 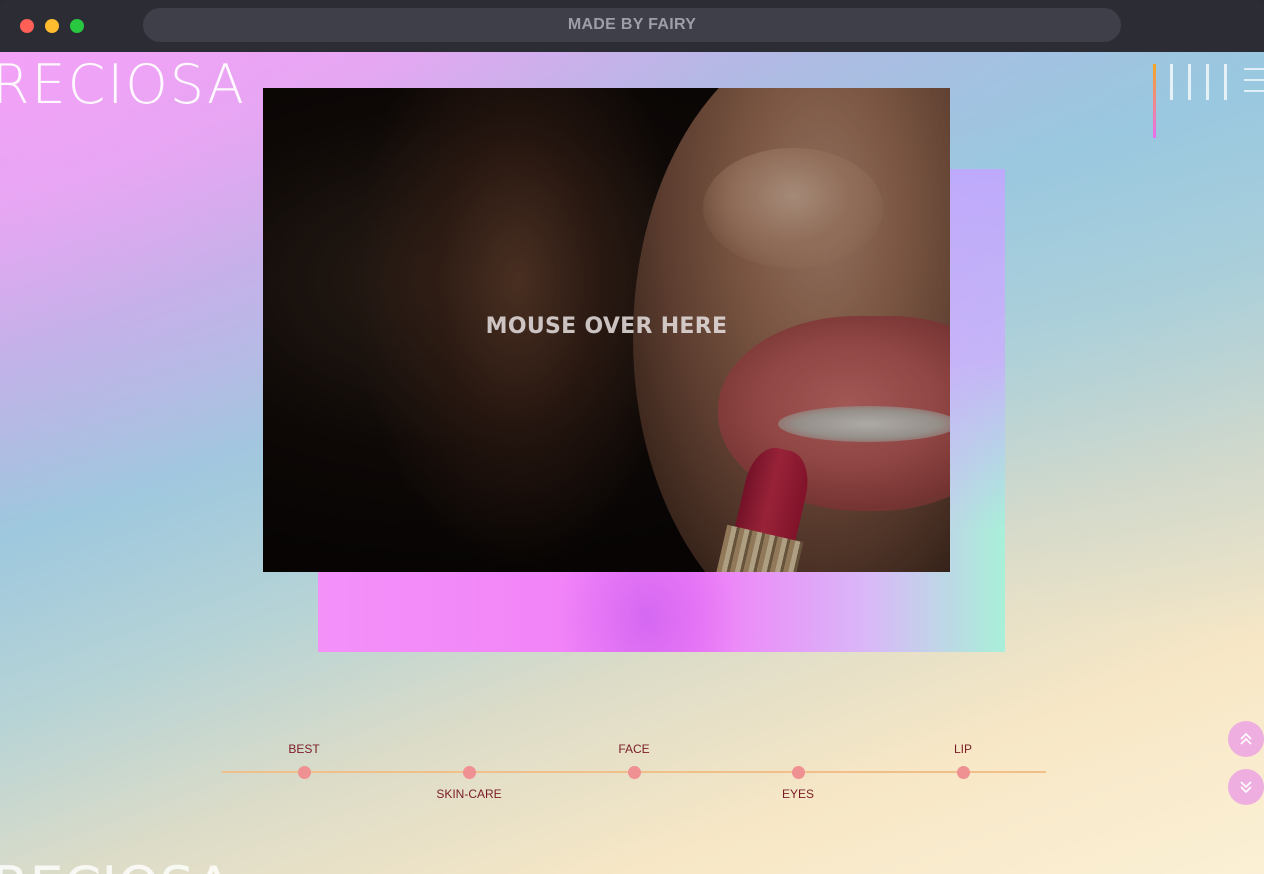 I want to click on hamburger-icon, so click(x=1254, y=84).